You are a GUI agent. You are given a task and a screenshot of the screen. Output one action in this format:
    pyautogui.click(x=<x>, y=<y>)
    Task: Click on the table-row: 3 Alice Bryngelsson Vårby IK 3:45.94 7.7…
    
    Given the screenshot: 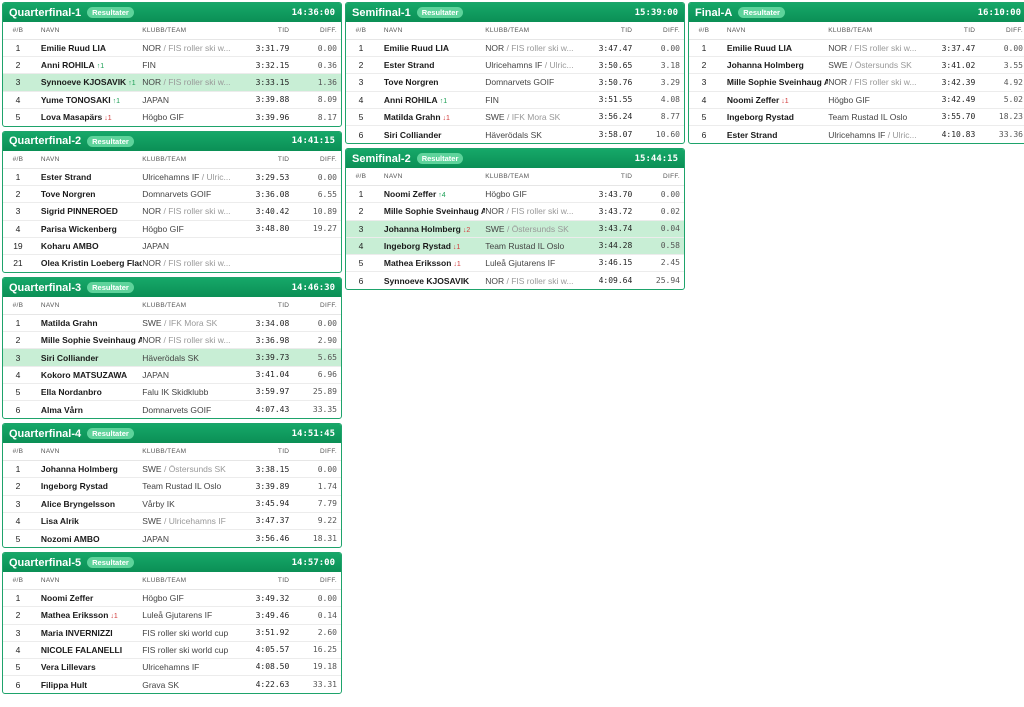 What is the action you would take?
    pyautogui.click(x=172, y=504)
    